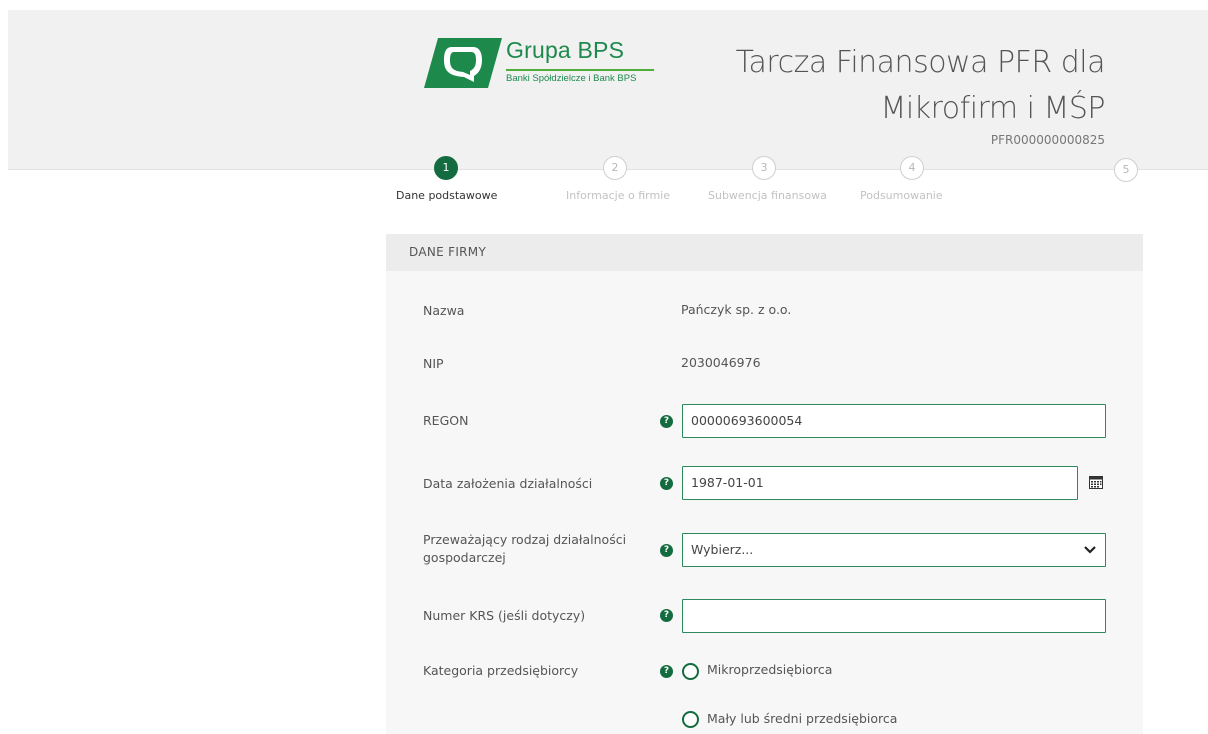 This screenshot has height=734, width=1208. Describe the element at coordinates (448, 252) in the screenshot. I see `section-title: DANE FIRMY` at that location.